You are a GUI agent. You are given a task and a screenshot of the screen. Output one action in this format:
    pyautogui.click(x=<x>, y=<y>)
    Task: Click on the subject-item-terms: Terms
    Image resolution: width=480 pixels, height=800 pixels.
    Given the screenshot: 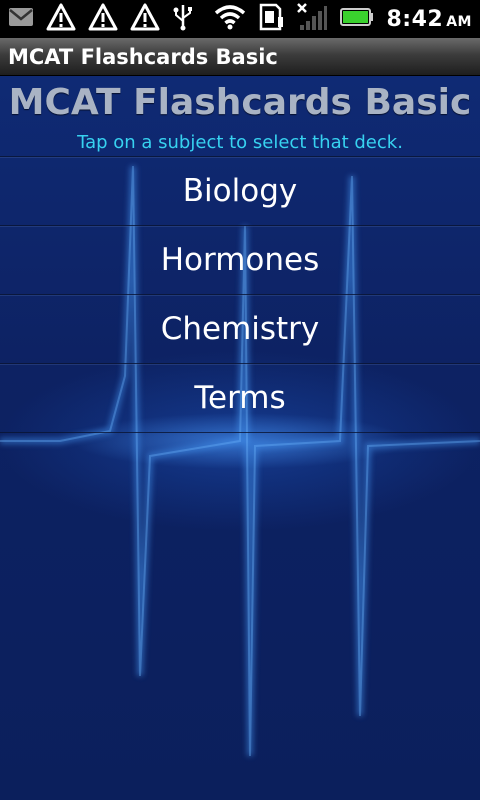 What is the action you would take?
    pyautogui.click(x=240, y=398)
    